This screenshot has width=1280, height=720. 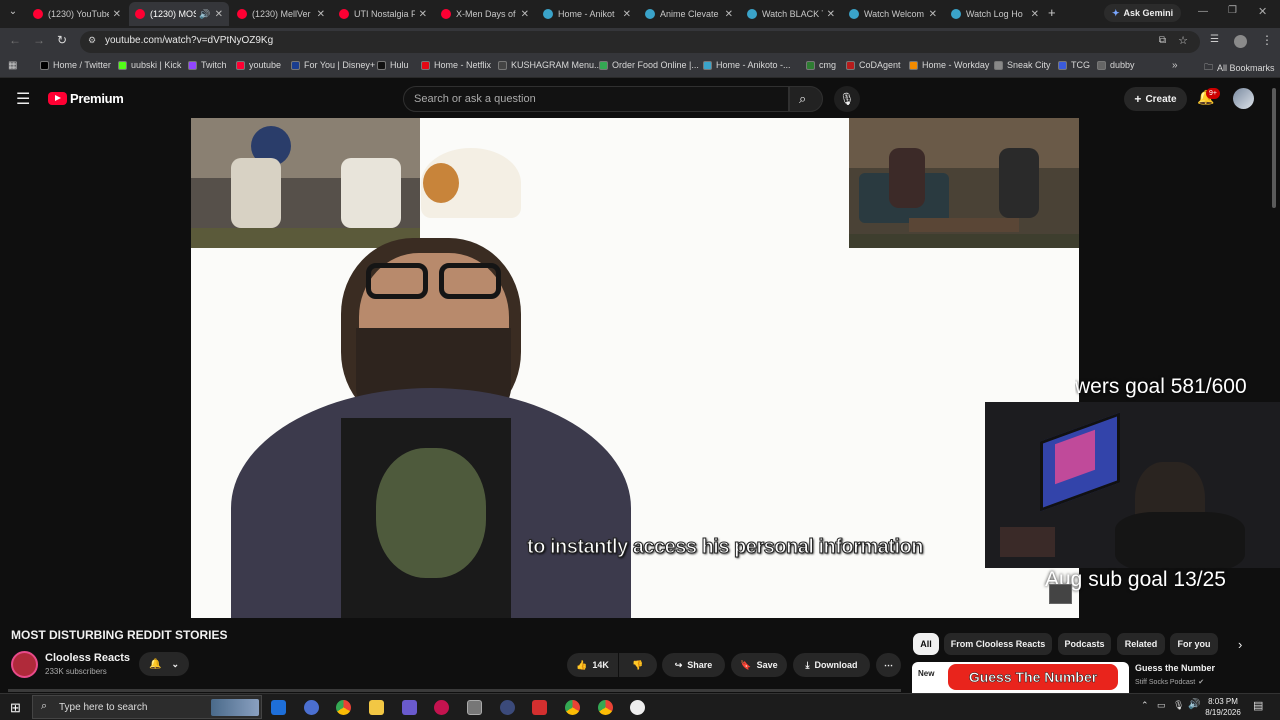 What do you see at coordinates (1175, 668) in the screenshot?
I see `recommendation-title: Guess the Number` at bounding box center [1175, 668].